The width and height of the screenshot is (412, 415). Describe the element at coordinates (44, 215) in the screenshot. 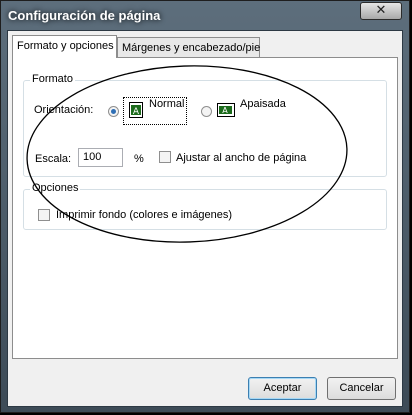

I see `print-background-checkbox` at that location.